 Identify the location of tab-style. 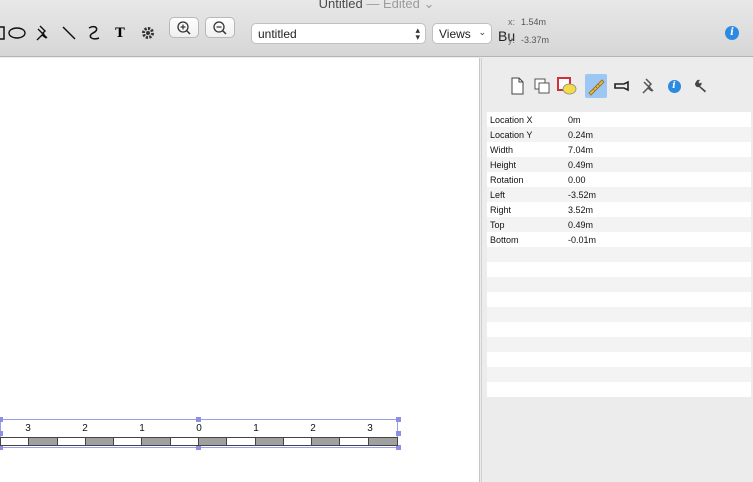
(567, 86).